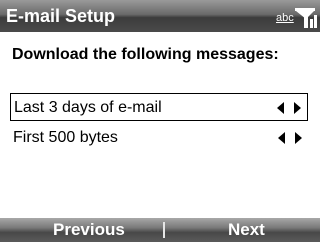  What do you see at coordinates (159, 138) in the screenshot?
I see `size-selector: First 500 bytes` at bounding box center [159, 138].